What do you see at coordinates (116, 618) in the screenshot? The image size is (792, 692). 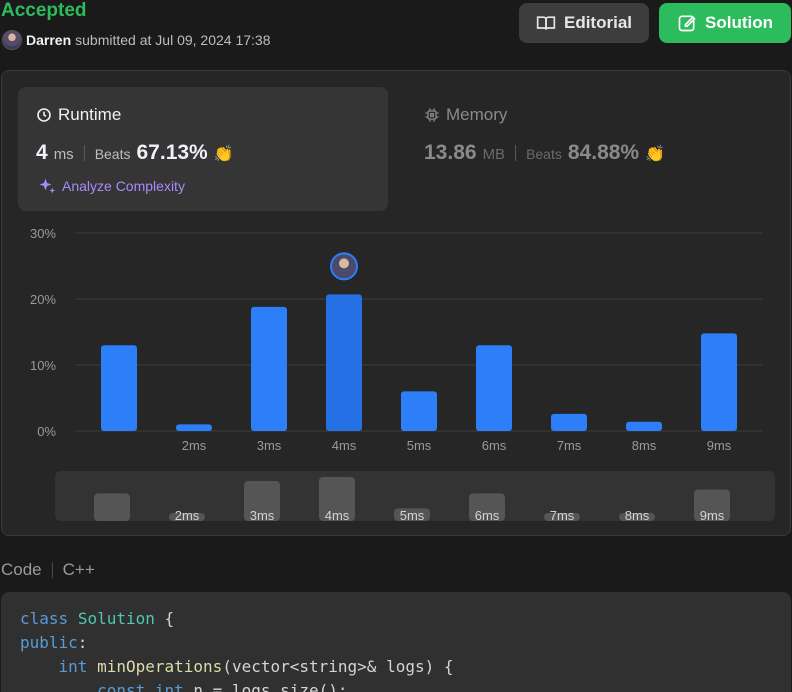 I see `code-token: Solution` at bounding box center [116, 618].